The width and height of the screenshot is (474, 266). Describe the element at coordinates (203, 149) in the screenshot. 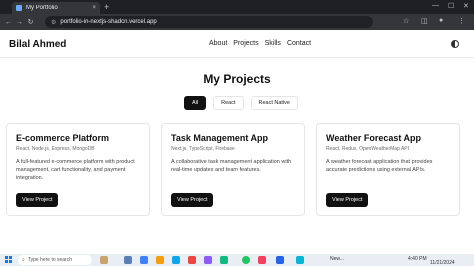

I see `project-tech: Next.js, TypeScript, Firebase` at that location.